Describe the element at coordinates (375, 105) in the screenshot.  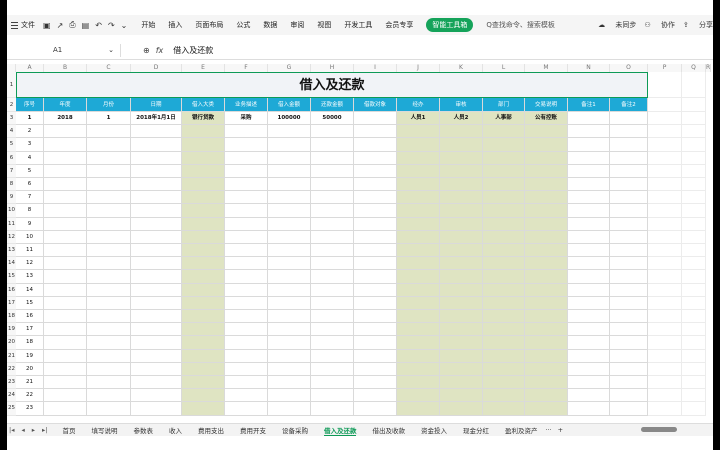
I see `column-title: 借款对象` at that location.